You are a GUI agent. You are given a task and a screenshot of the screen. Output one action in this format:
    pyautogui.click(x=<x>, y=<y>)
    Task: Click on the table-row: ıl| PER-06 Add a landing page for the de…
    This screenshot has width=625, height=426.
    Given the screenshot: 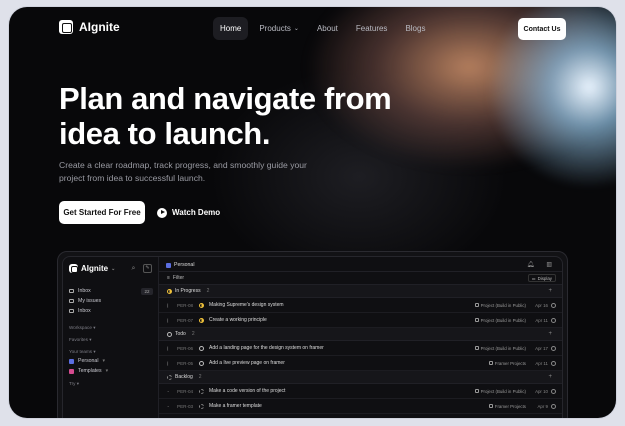 What is the action you would take?
    pyautogui.click(x=360, y=348)
    